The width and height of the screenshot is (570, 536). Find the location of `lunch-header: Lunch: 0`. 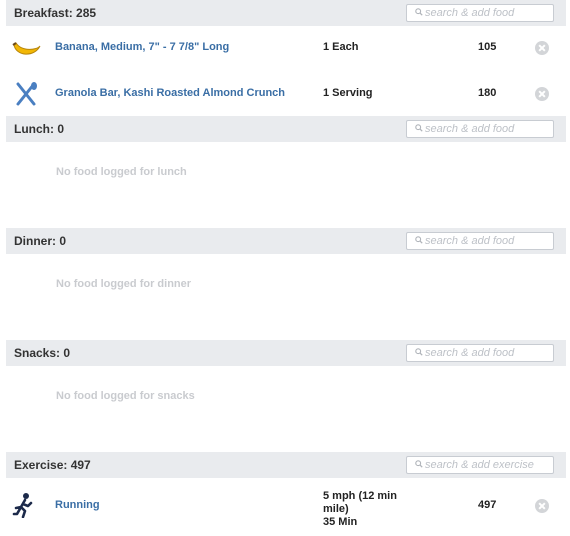

lunch-header: Lunch: 0 is located at coordinates (286, 129).